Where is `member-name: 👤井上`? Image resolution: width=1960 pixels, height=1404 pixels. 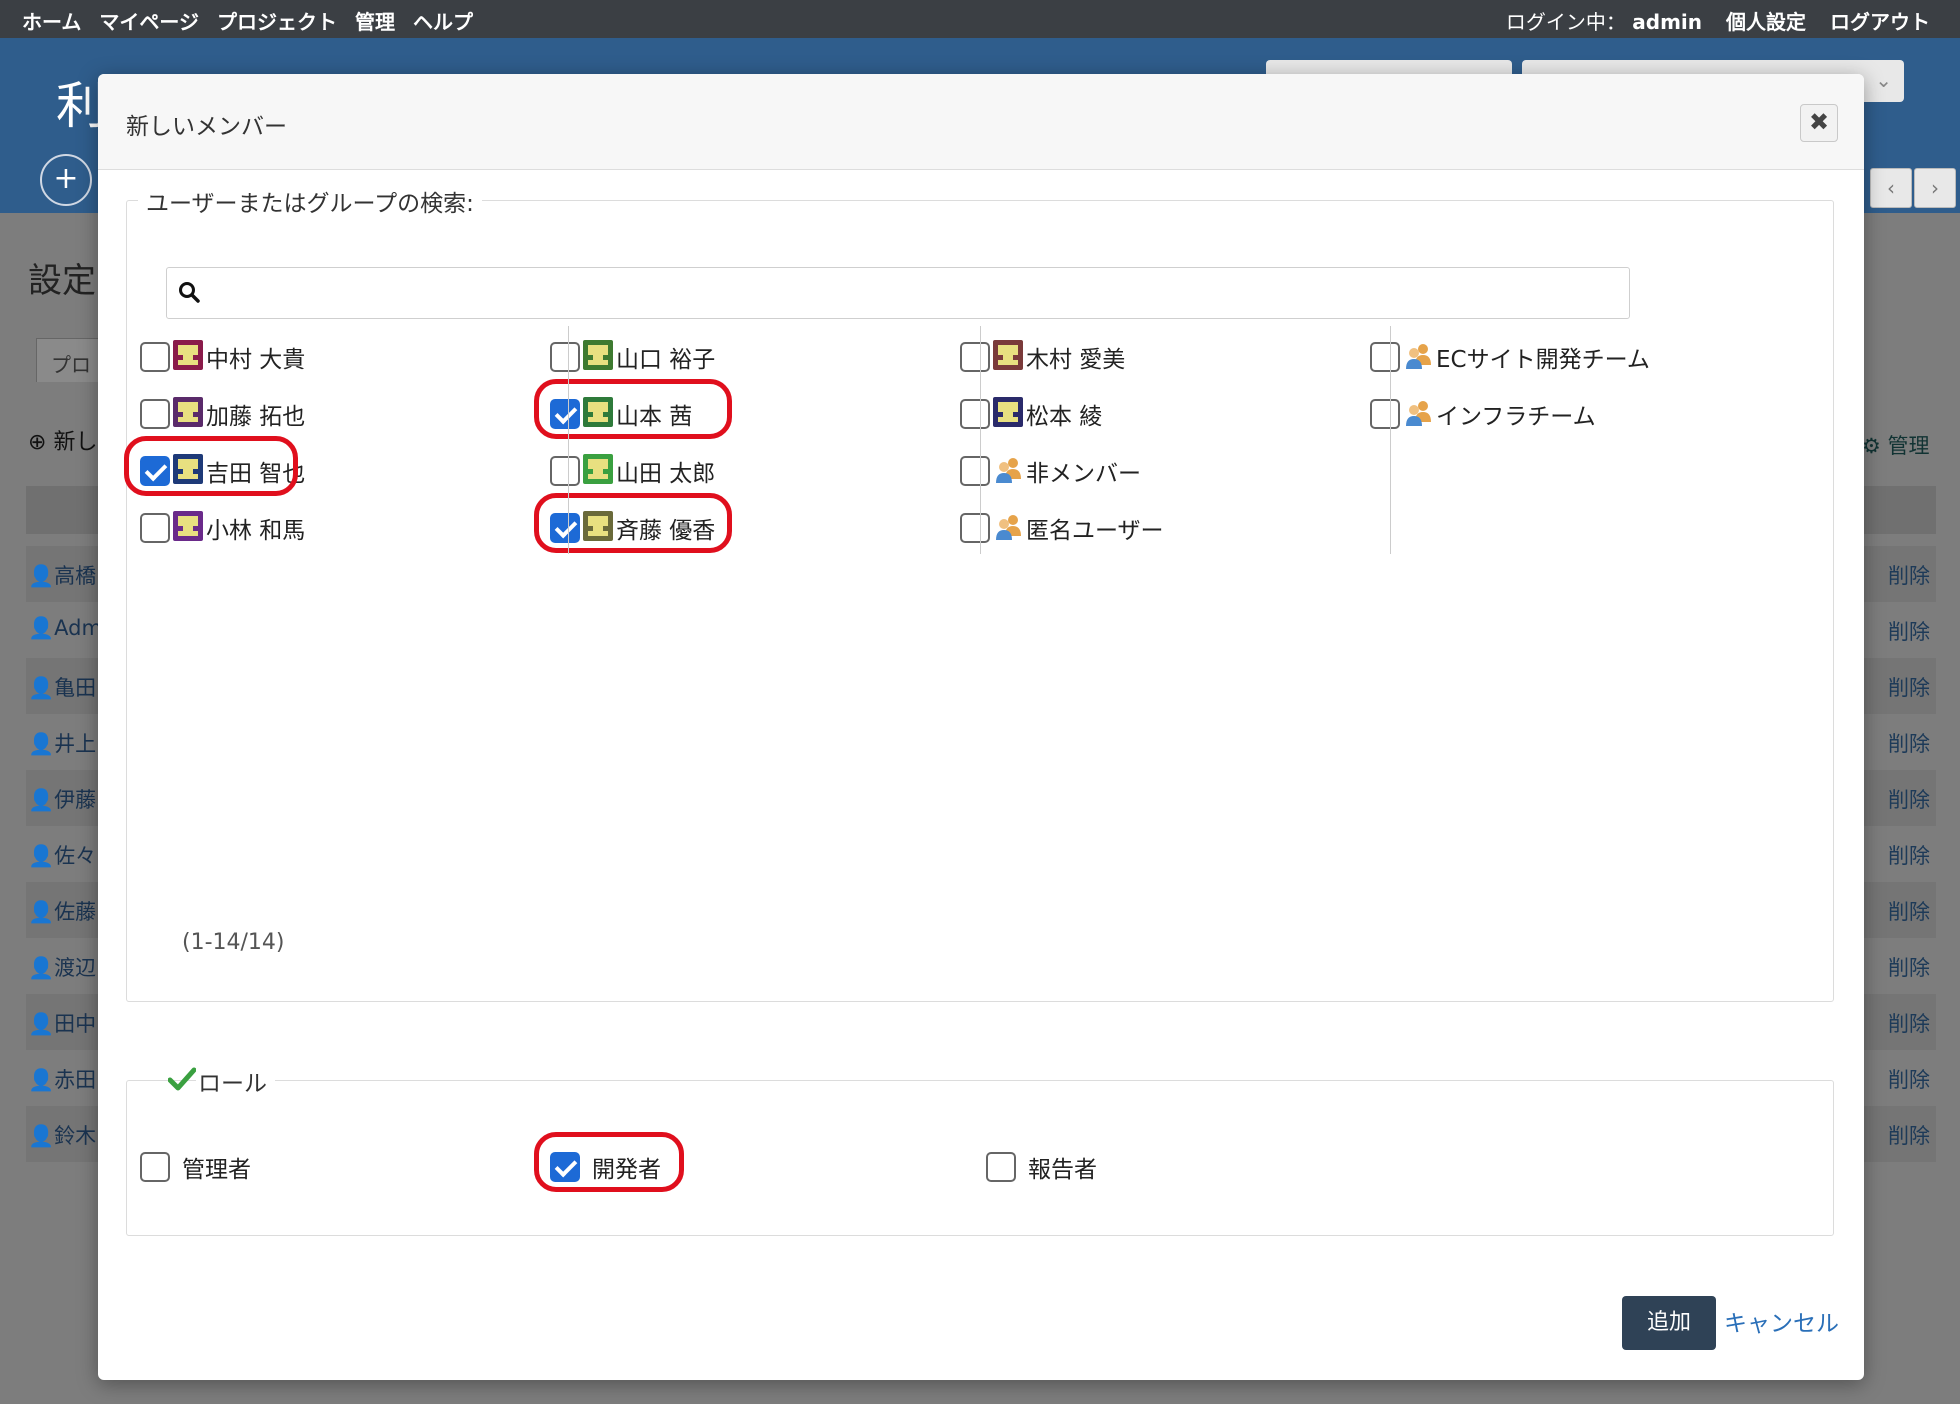
member-name: 👤井上 is located at coordinates (62, 743).